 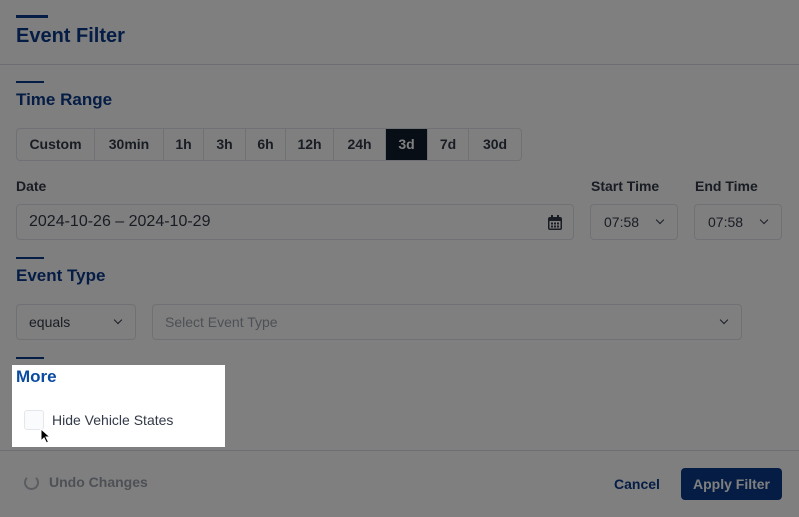 I want to click on time-range-option-3h: 3h, so click(x=225, y=144).